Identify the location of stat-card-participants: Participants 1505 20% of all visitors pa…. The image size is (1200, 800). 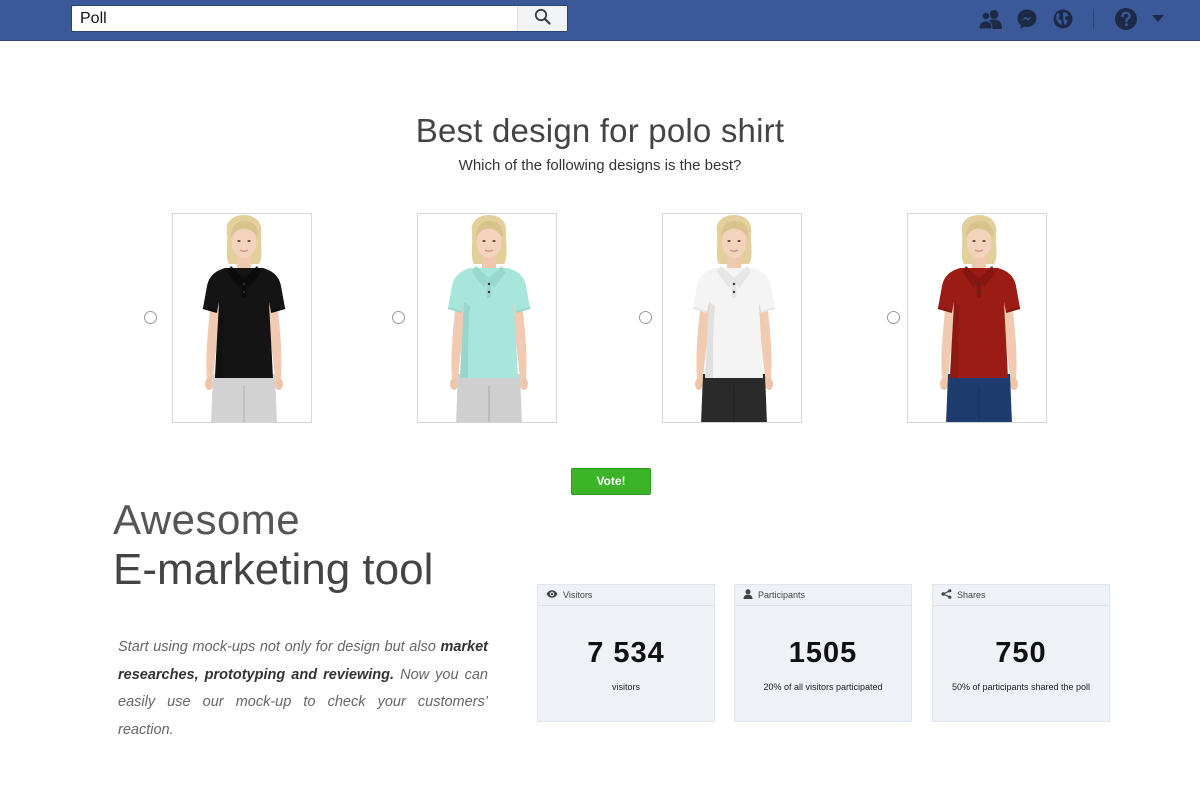
(823, 653).